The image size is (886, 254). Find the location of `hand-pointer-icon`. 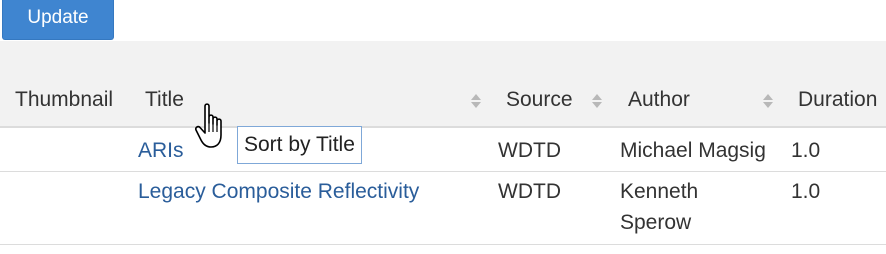

hand-pointer-icon is located at coordinates (208, 125).